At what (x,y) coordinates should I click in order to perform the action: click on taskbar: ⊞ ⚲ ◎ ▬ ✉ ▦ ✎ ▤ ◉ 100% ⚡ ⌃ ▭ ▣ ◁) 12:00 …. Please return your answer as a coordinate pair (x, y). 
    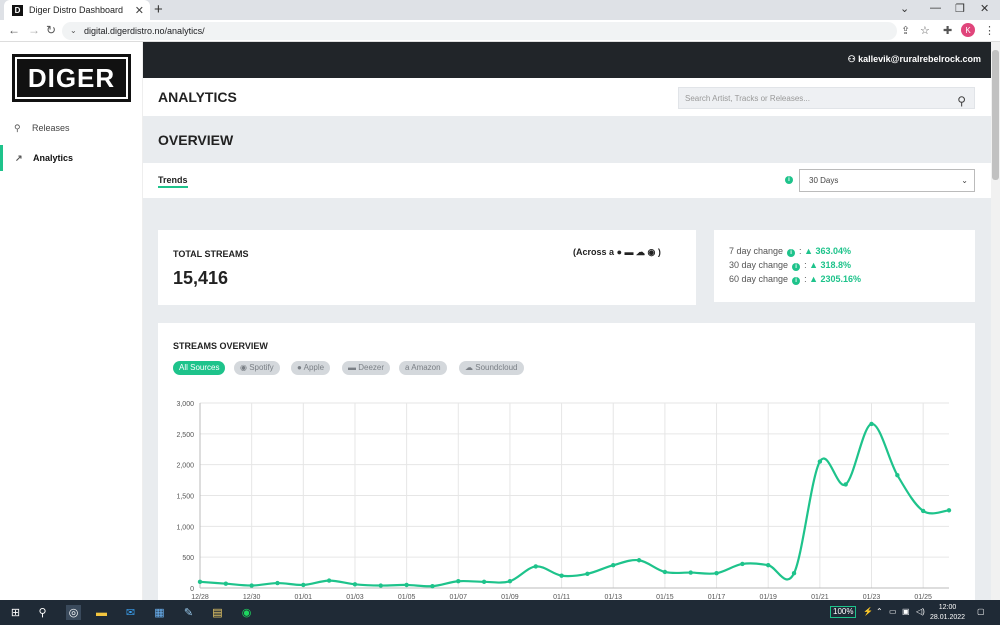
    Looking at the image, I should click on (500, 612).